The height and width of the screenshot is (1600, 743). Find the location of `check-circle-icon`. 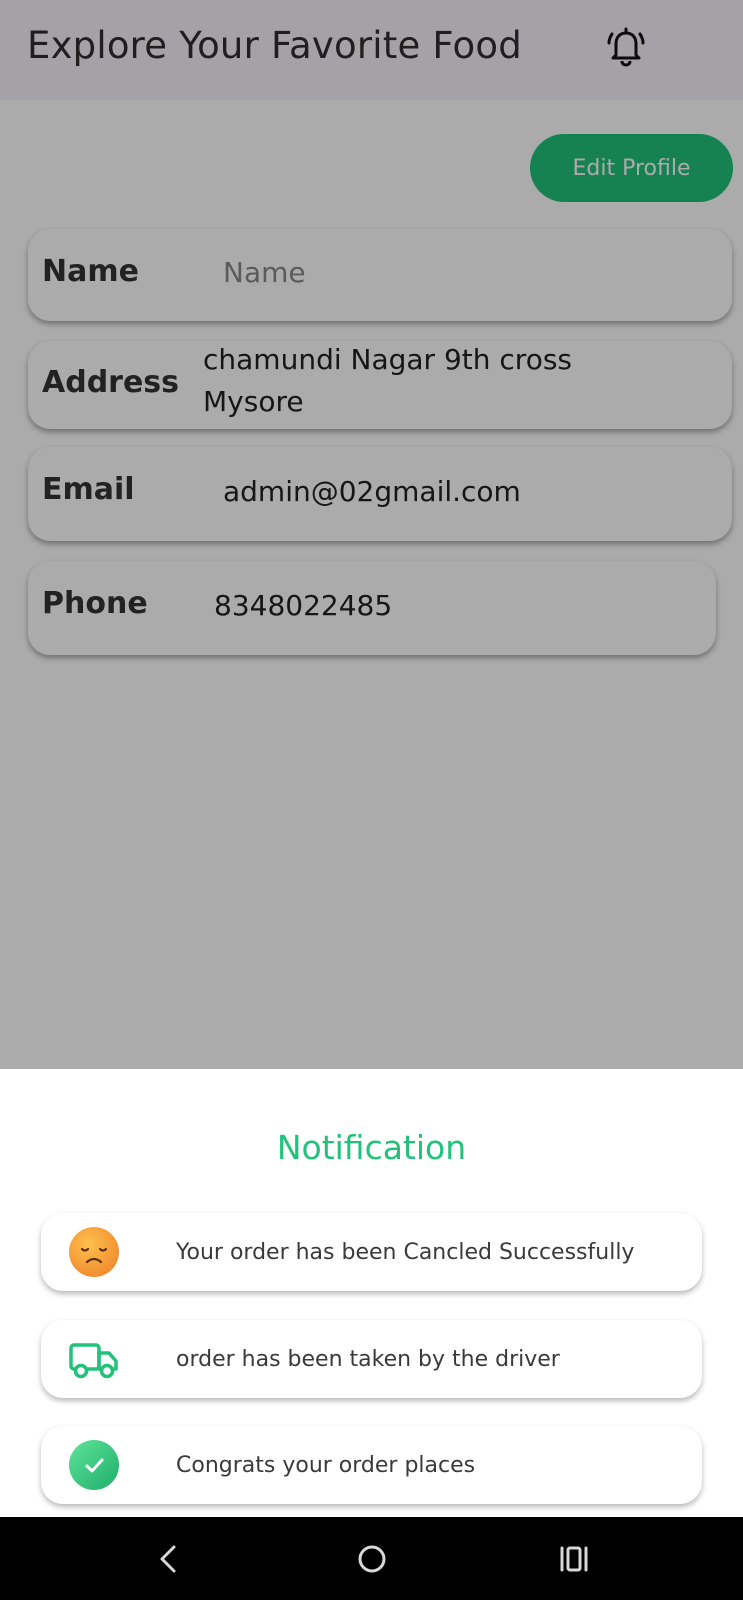

check-circle-icon is located at coordinates (94, 1465).